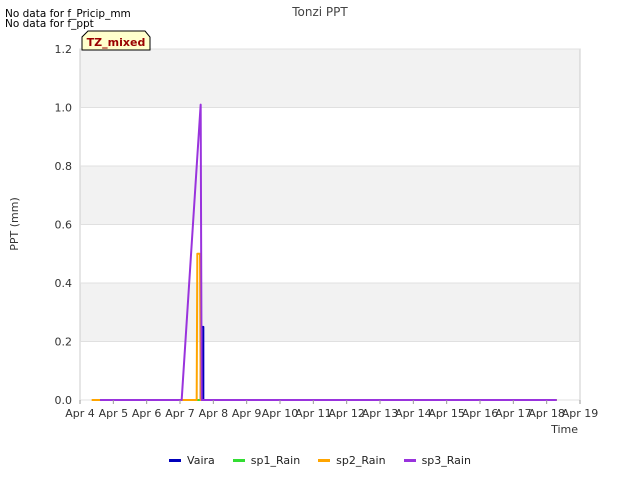 The image size is (640, 480). What do you see at coordinates (564, 429) in the screenshot?
I see `x-axis-label: Time` at bounding box center [564, 429].